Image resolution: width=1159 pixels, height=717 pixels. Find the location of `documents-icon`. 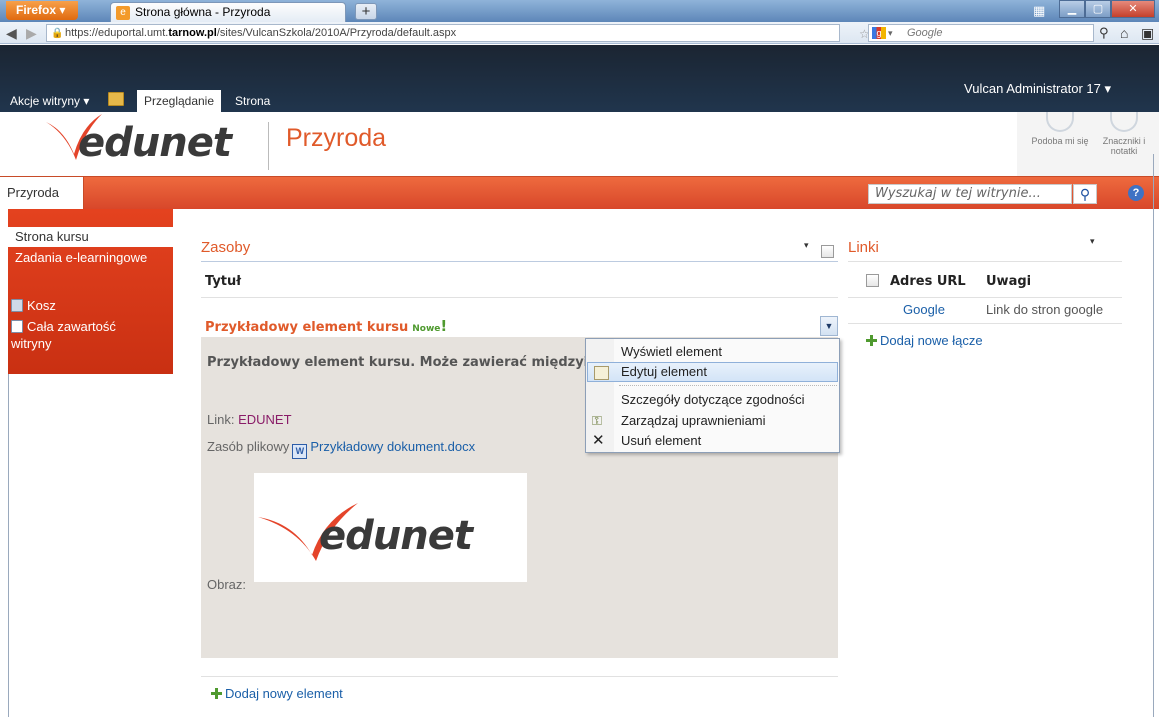

documents-icon is located at coordinates (17, 326).